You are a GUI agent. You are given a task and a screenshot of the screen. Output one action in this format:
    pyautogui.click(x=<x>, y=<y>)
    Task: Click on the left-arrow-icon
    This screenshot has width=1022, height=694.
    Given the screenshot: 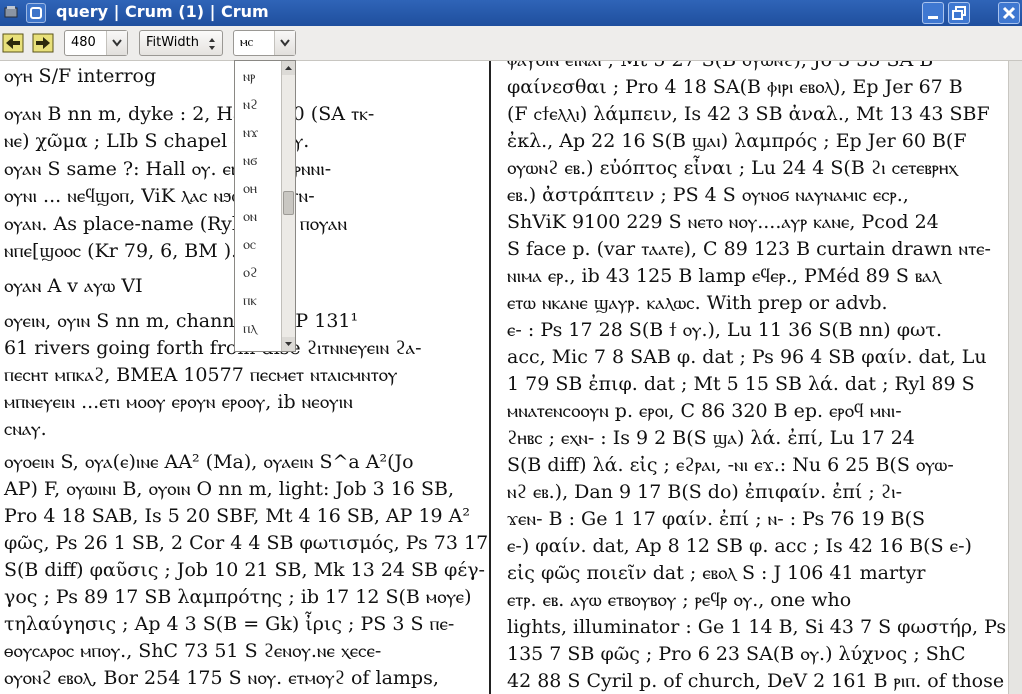 What is the action you would take?
    pyautogui.click(x=13, y=43)
    